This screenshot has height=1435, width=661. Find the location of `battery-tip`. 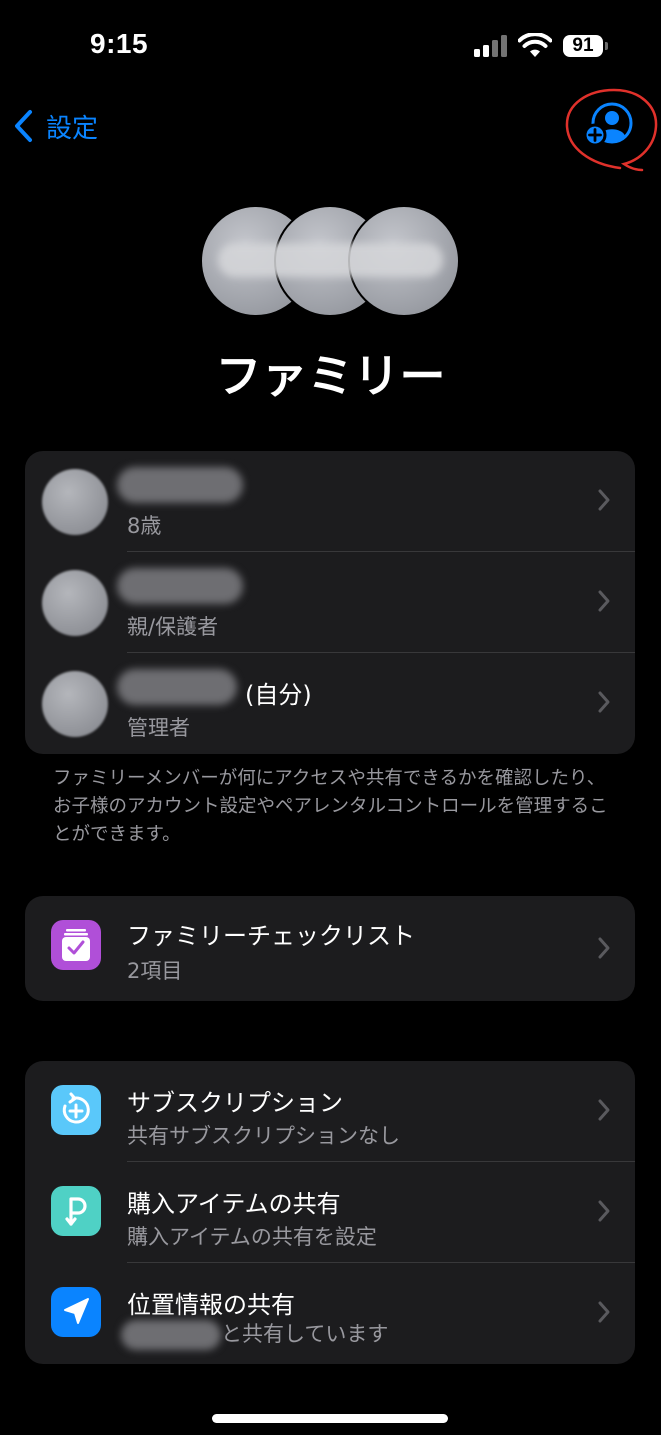

battery-tip is located at coordinates (606, 46).